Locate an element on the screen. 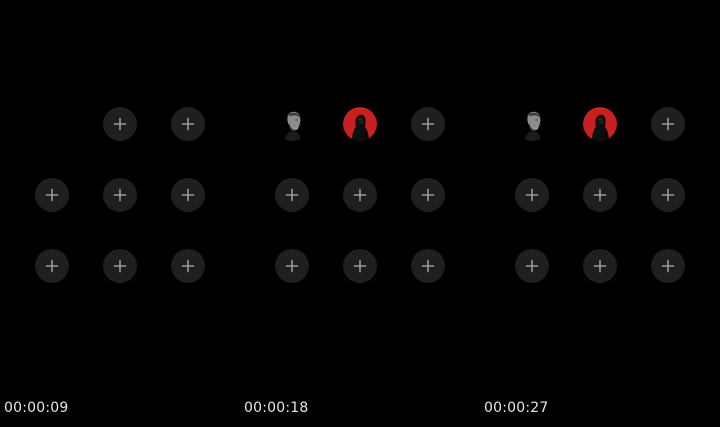 Image resolution: width=720 pixels, height=427 pixels. timestamp-label: 00:00:27 is located at coordinates (516, 408).